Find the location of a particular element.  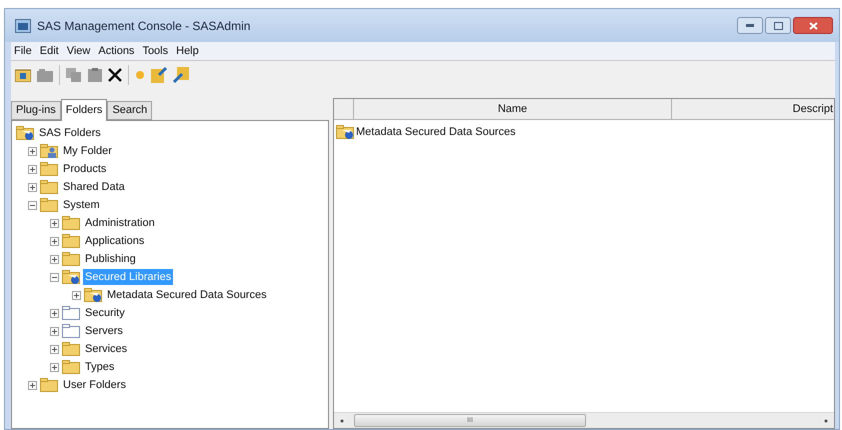

maximize-icon is located at coordinates (778, 26).